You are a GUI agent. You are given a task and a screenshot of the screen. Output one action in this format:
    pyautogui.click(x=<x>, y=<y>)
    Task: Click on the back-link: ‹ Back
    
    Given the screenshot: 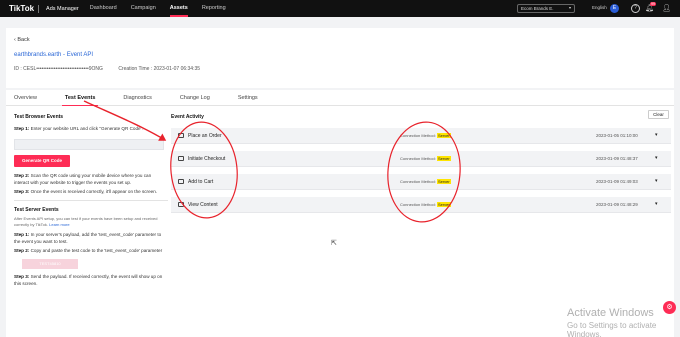 What is the action you would take?
    pyautogui.click(x=22, y=40)
    